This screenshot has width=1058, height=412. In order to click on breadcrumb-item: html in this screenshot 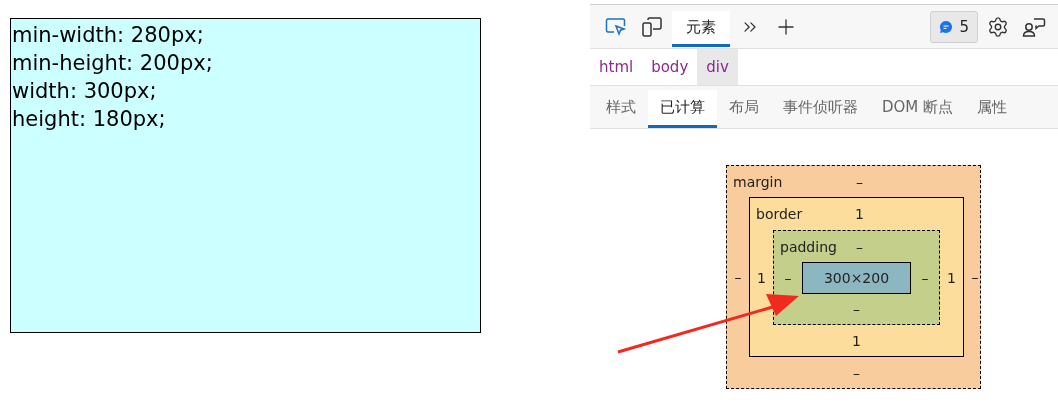, I will do `click(616, 67)`.